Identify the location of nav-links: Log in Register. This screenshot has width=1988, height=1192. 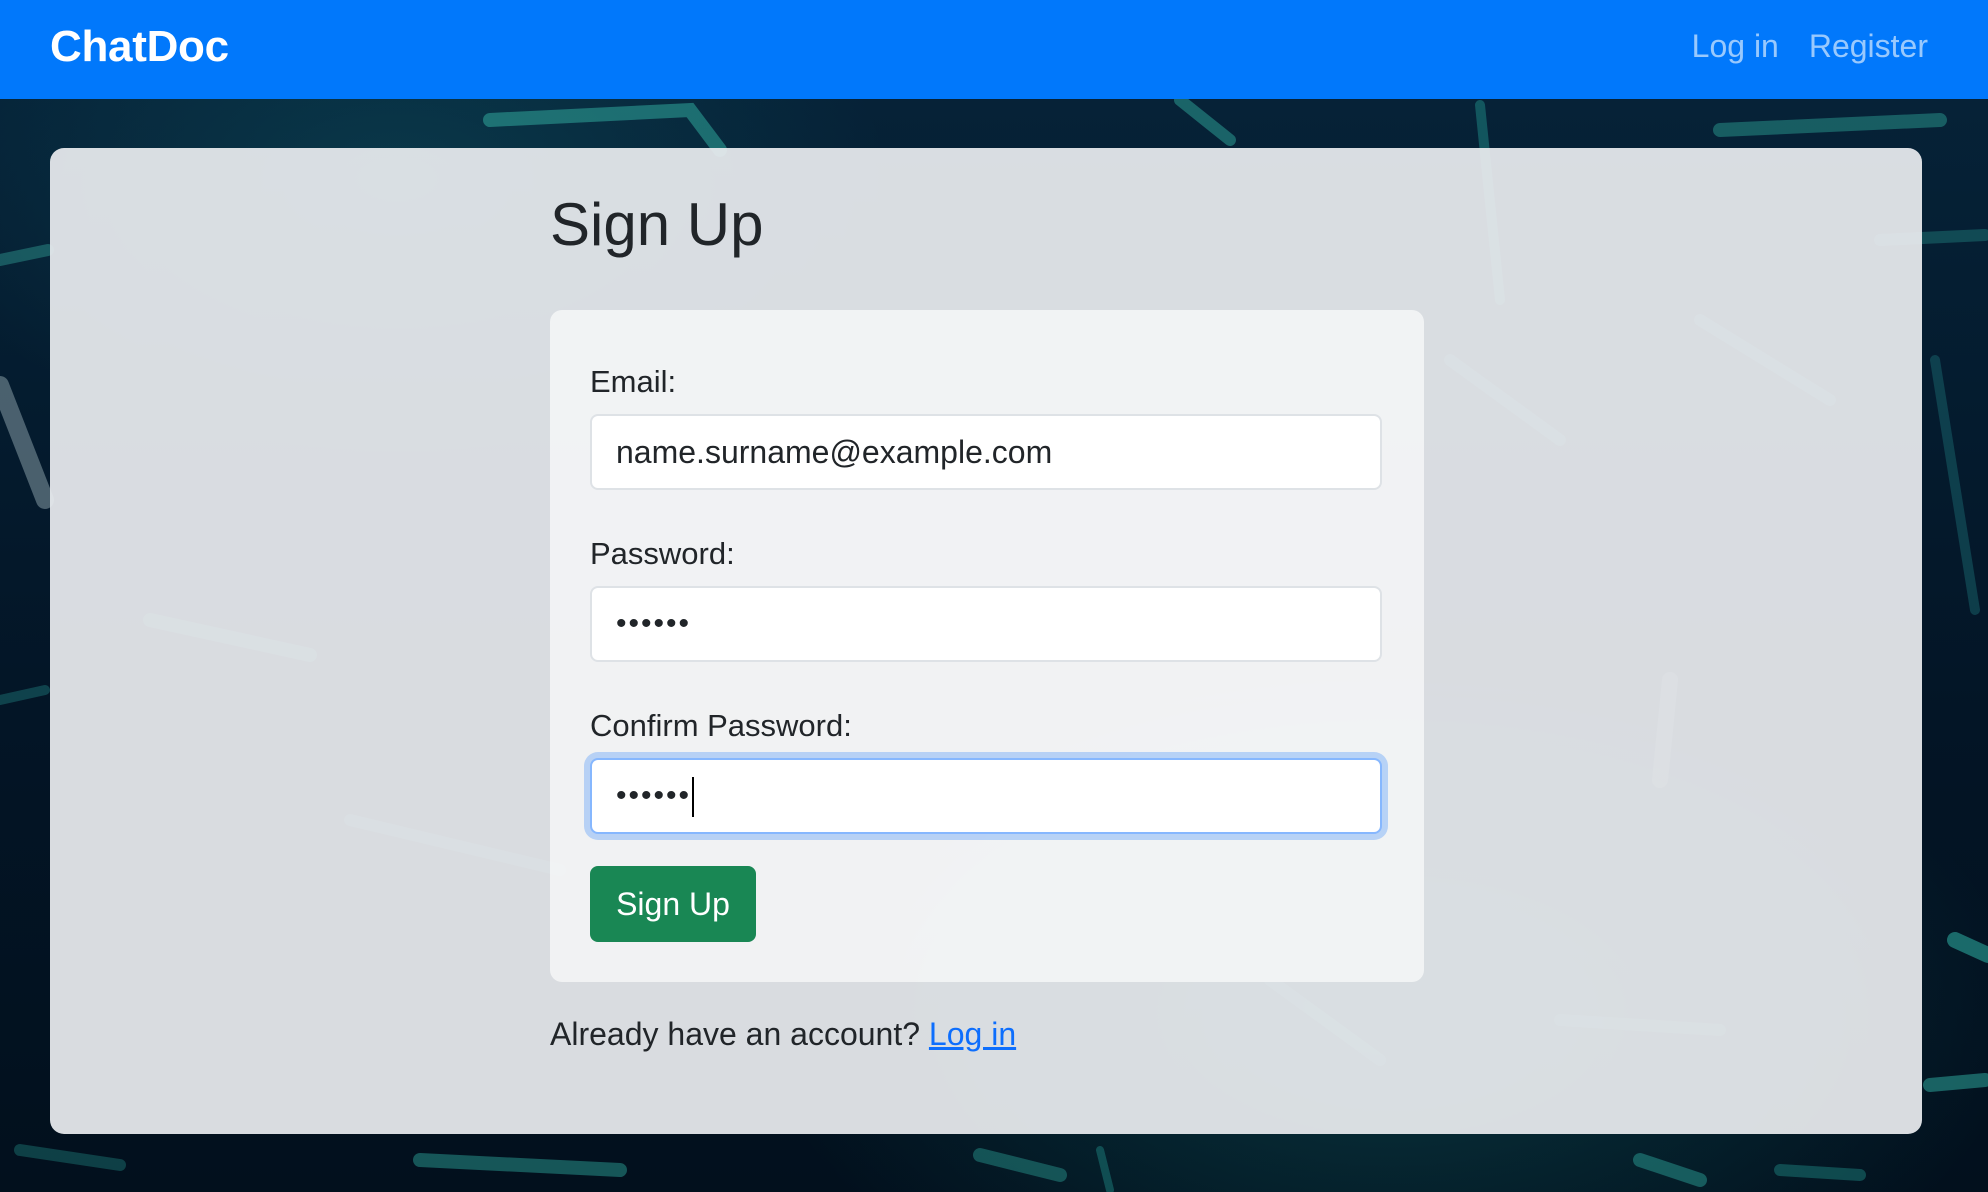
(1810, 46).